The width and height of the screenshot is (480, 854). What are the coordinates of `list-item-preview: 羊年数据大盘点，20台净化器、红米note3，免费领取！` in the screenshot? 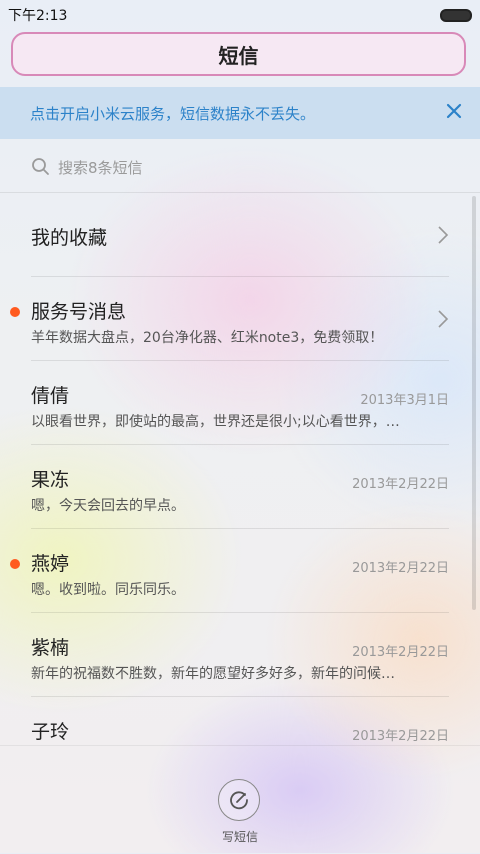 It's located at (207, 338).